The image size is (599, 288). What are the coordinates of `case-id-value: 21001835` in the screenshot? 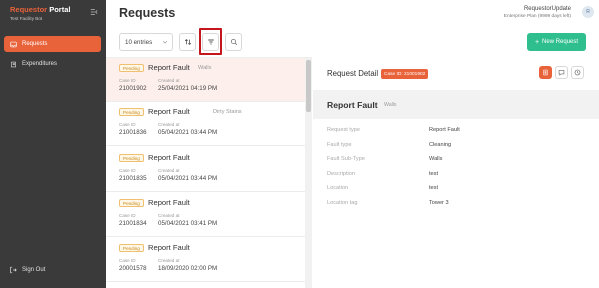 It's located at (133, 178).